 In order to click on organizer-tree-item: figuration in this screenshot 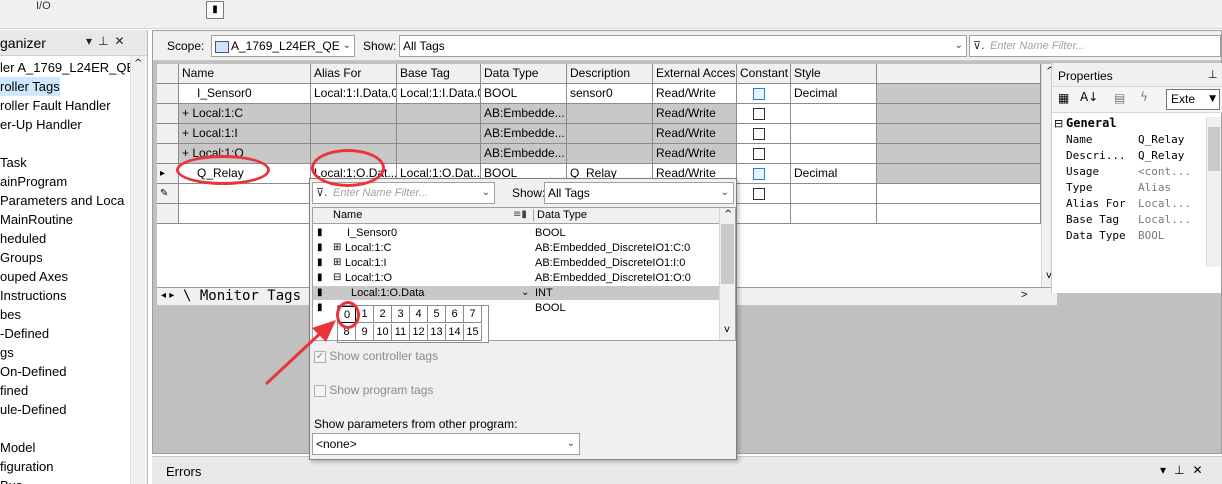, I will do `click(26, 466)`.